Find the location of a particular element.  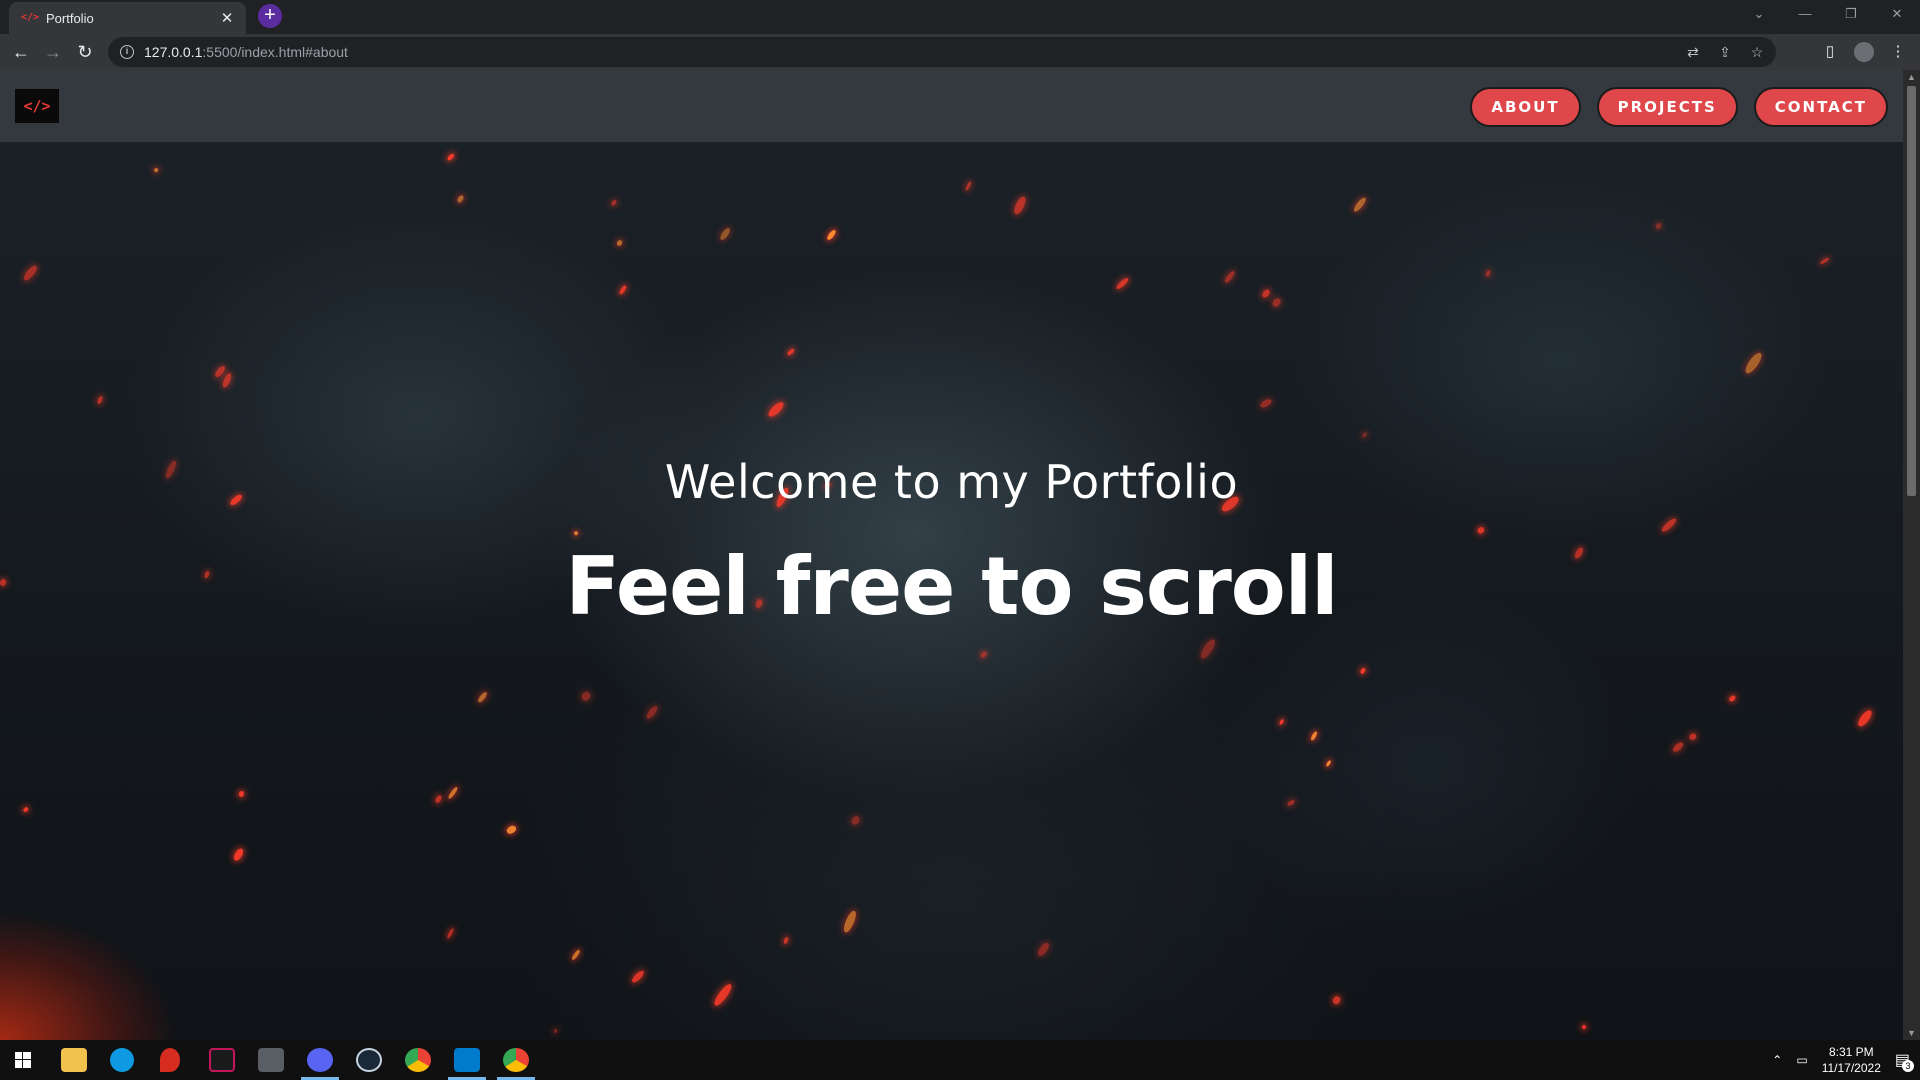

skype-icon is located at coordinates (122, 1060).